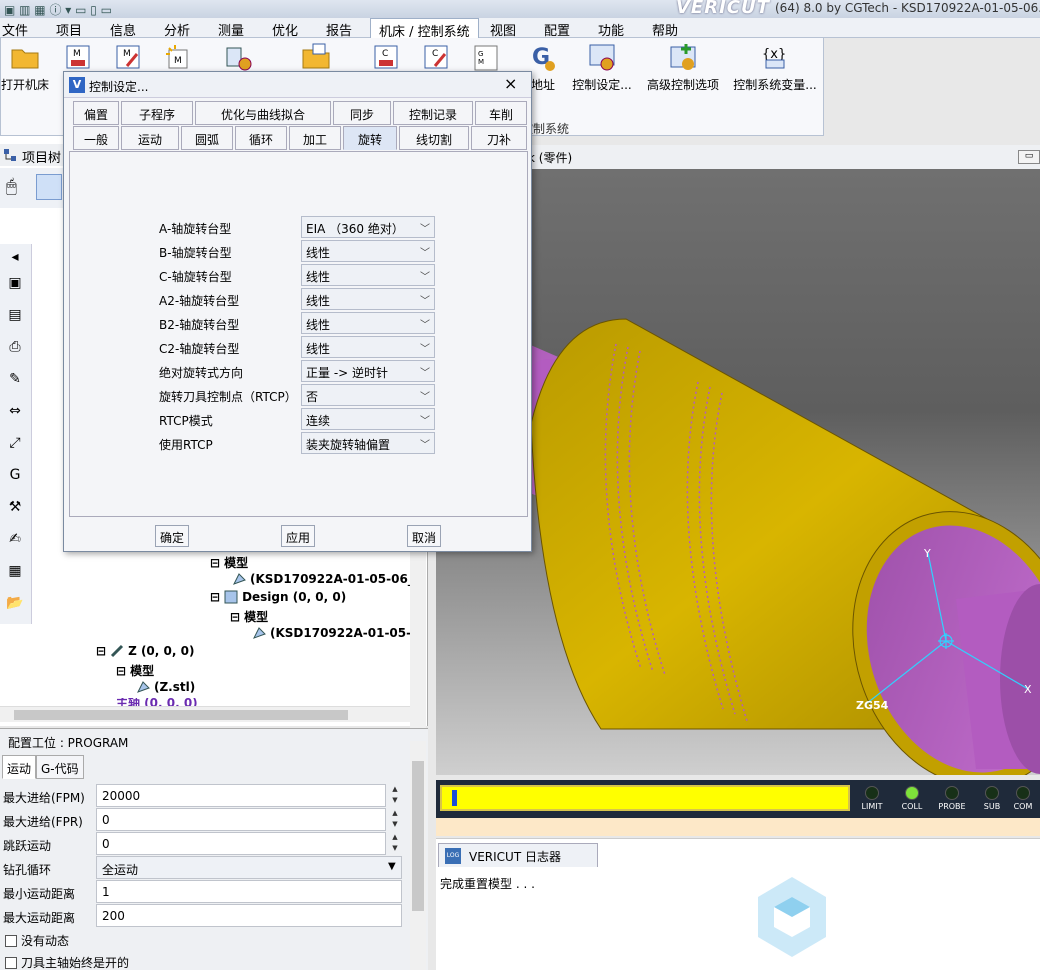 The width and height of the screenshot is (1040, 970). I want to click on max-feed-fpm-stepper: ▲ ▼, so click(395, 795).